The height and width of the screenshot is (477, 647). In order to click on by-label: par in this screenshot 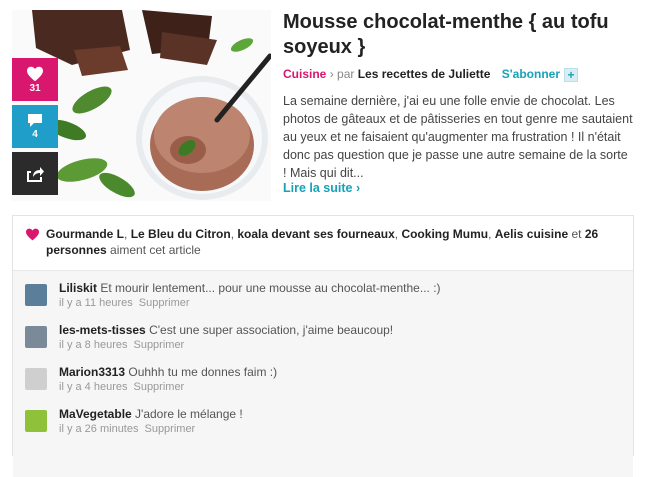, I will do `click(346, 74)`.